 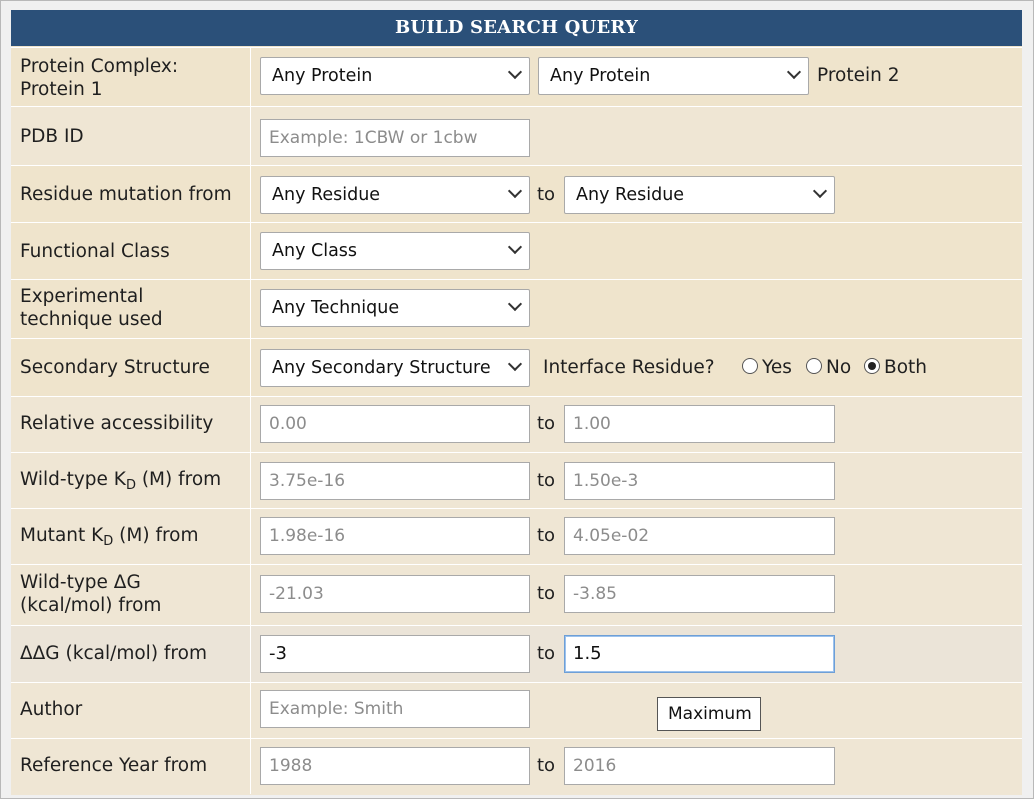 What do you see at coordinates (395, 536) in the screenshot?
I see `mutant-kd-from-input: 1.98e-16` at bounding box center [395, 536].